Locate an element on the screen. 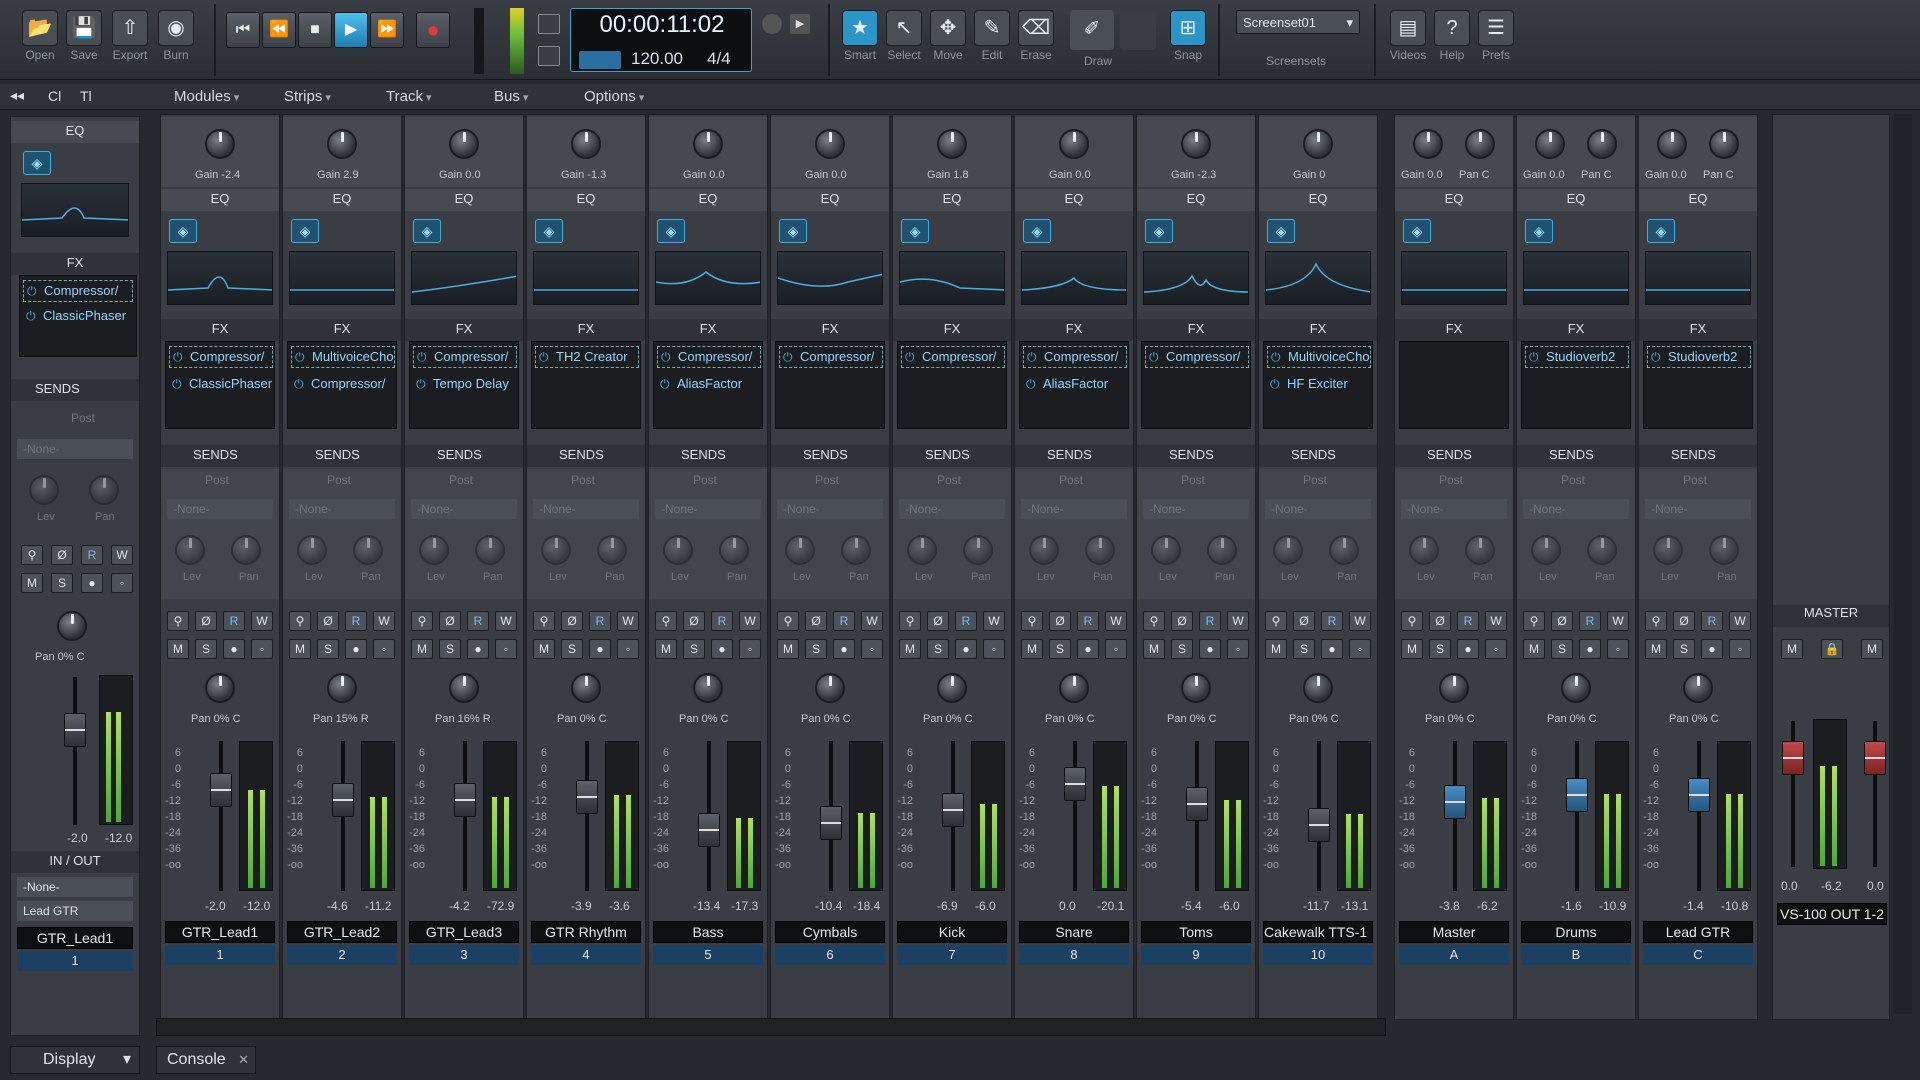  fx-slot: TH2 Creator is located at coordinates (587, 357).